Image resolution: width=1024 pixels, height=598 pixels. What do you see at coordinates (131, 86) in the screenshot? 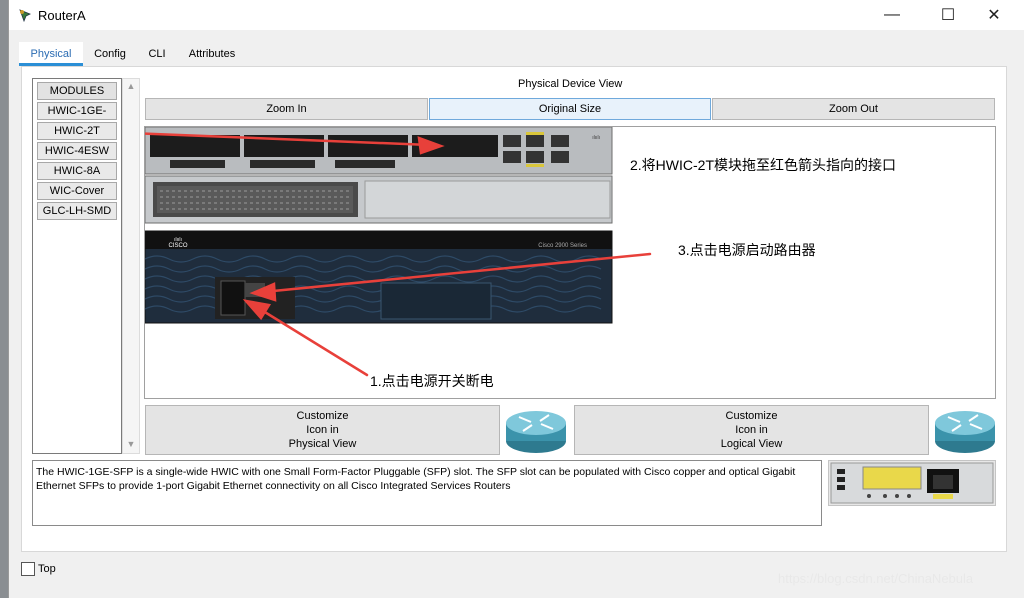
I see `scroll-up-icon: ▲` at bounding box center [131, 86].